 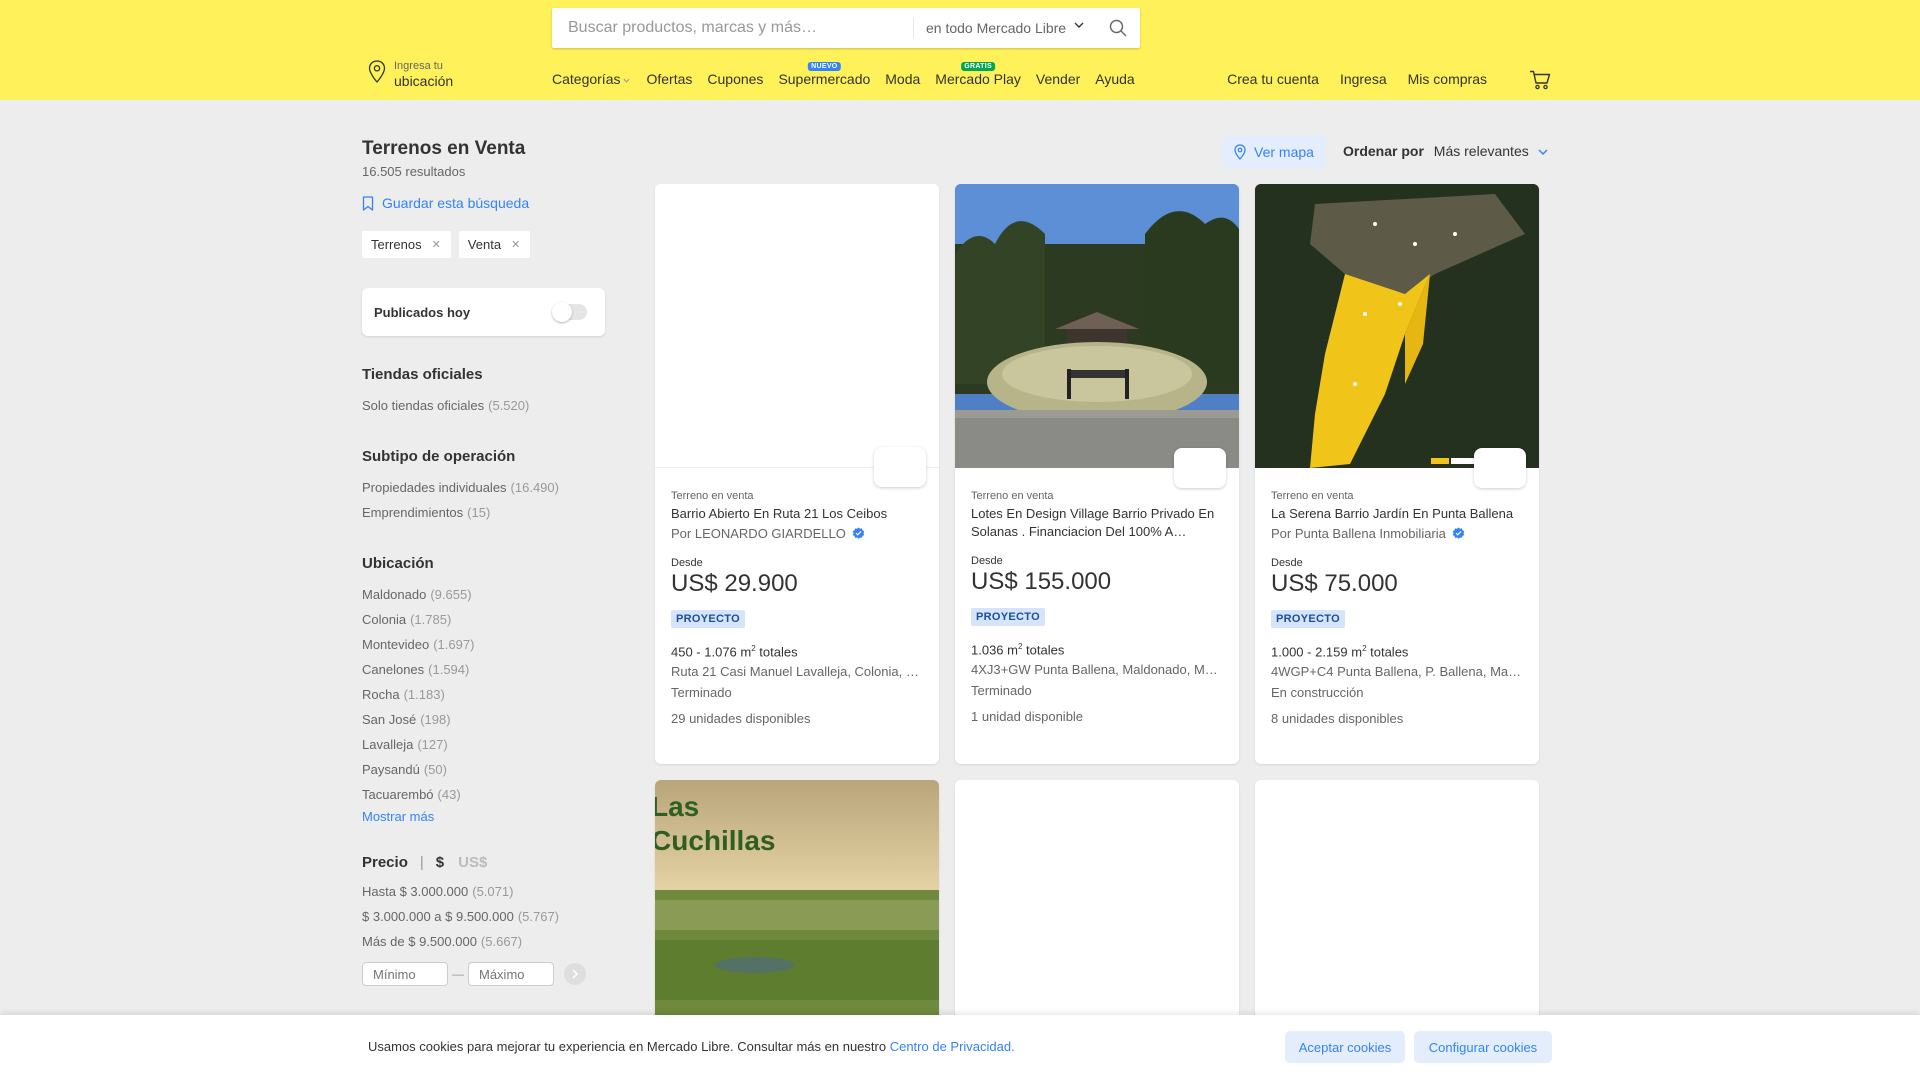 I want to click on sort-value: Más relevantes, so click(x=1481, y=151).